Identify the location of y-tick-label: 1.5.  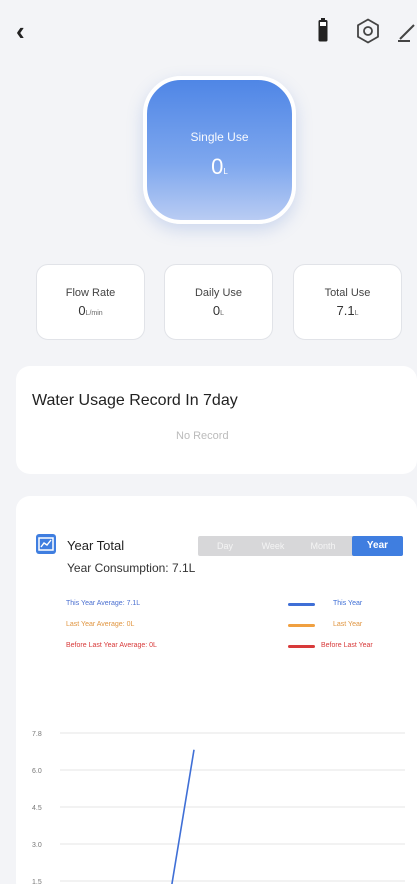
(37, 881).